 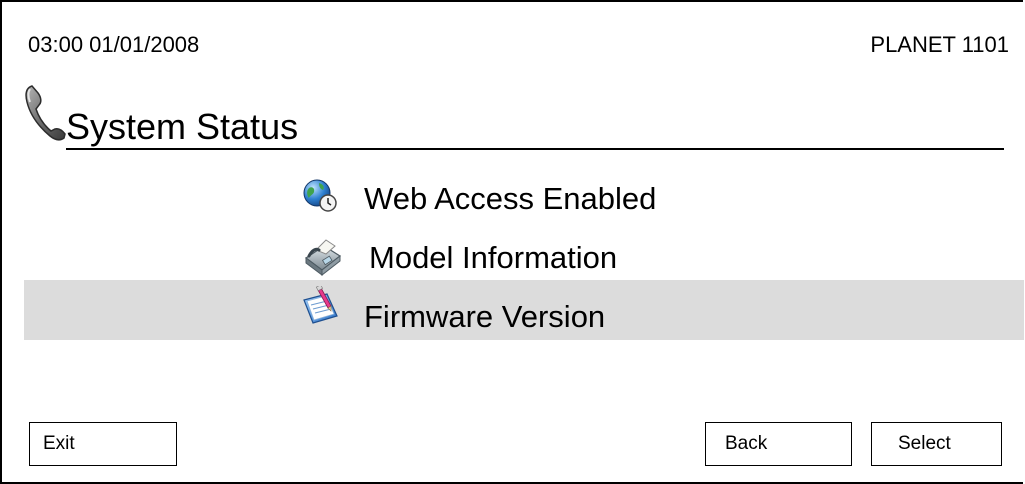 What do you see at coordinates (182, 126) in the screenshot?
I see `page-title: System Status` at bounding box center [182, 126].